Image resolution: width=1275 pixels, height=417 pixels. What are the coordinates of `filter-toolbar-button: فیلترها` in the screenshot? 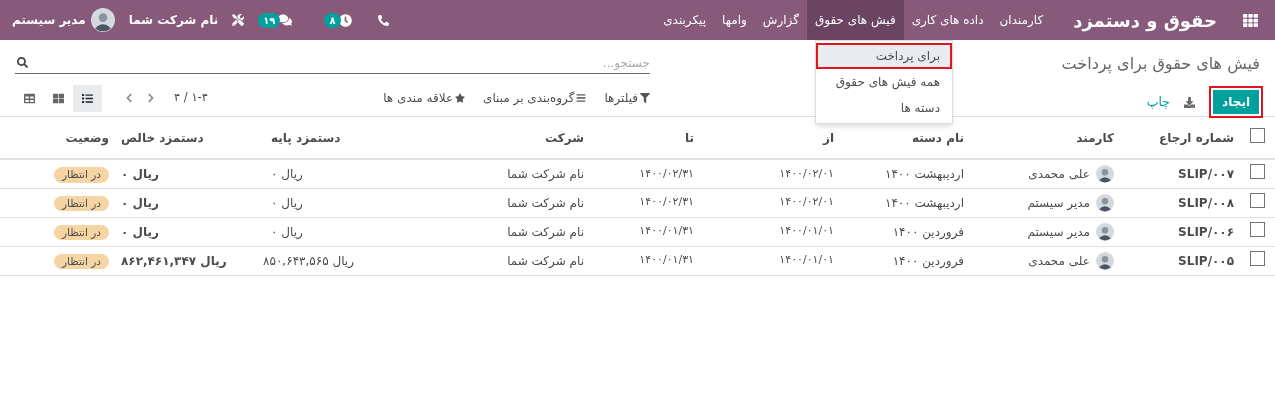 It's located at (627, 98).